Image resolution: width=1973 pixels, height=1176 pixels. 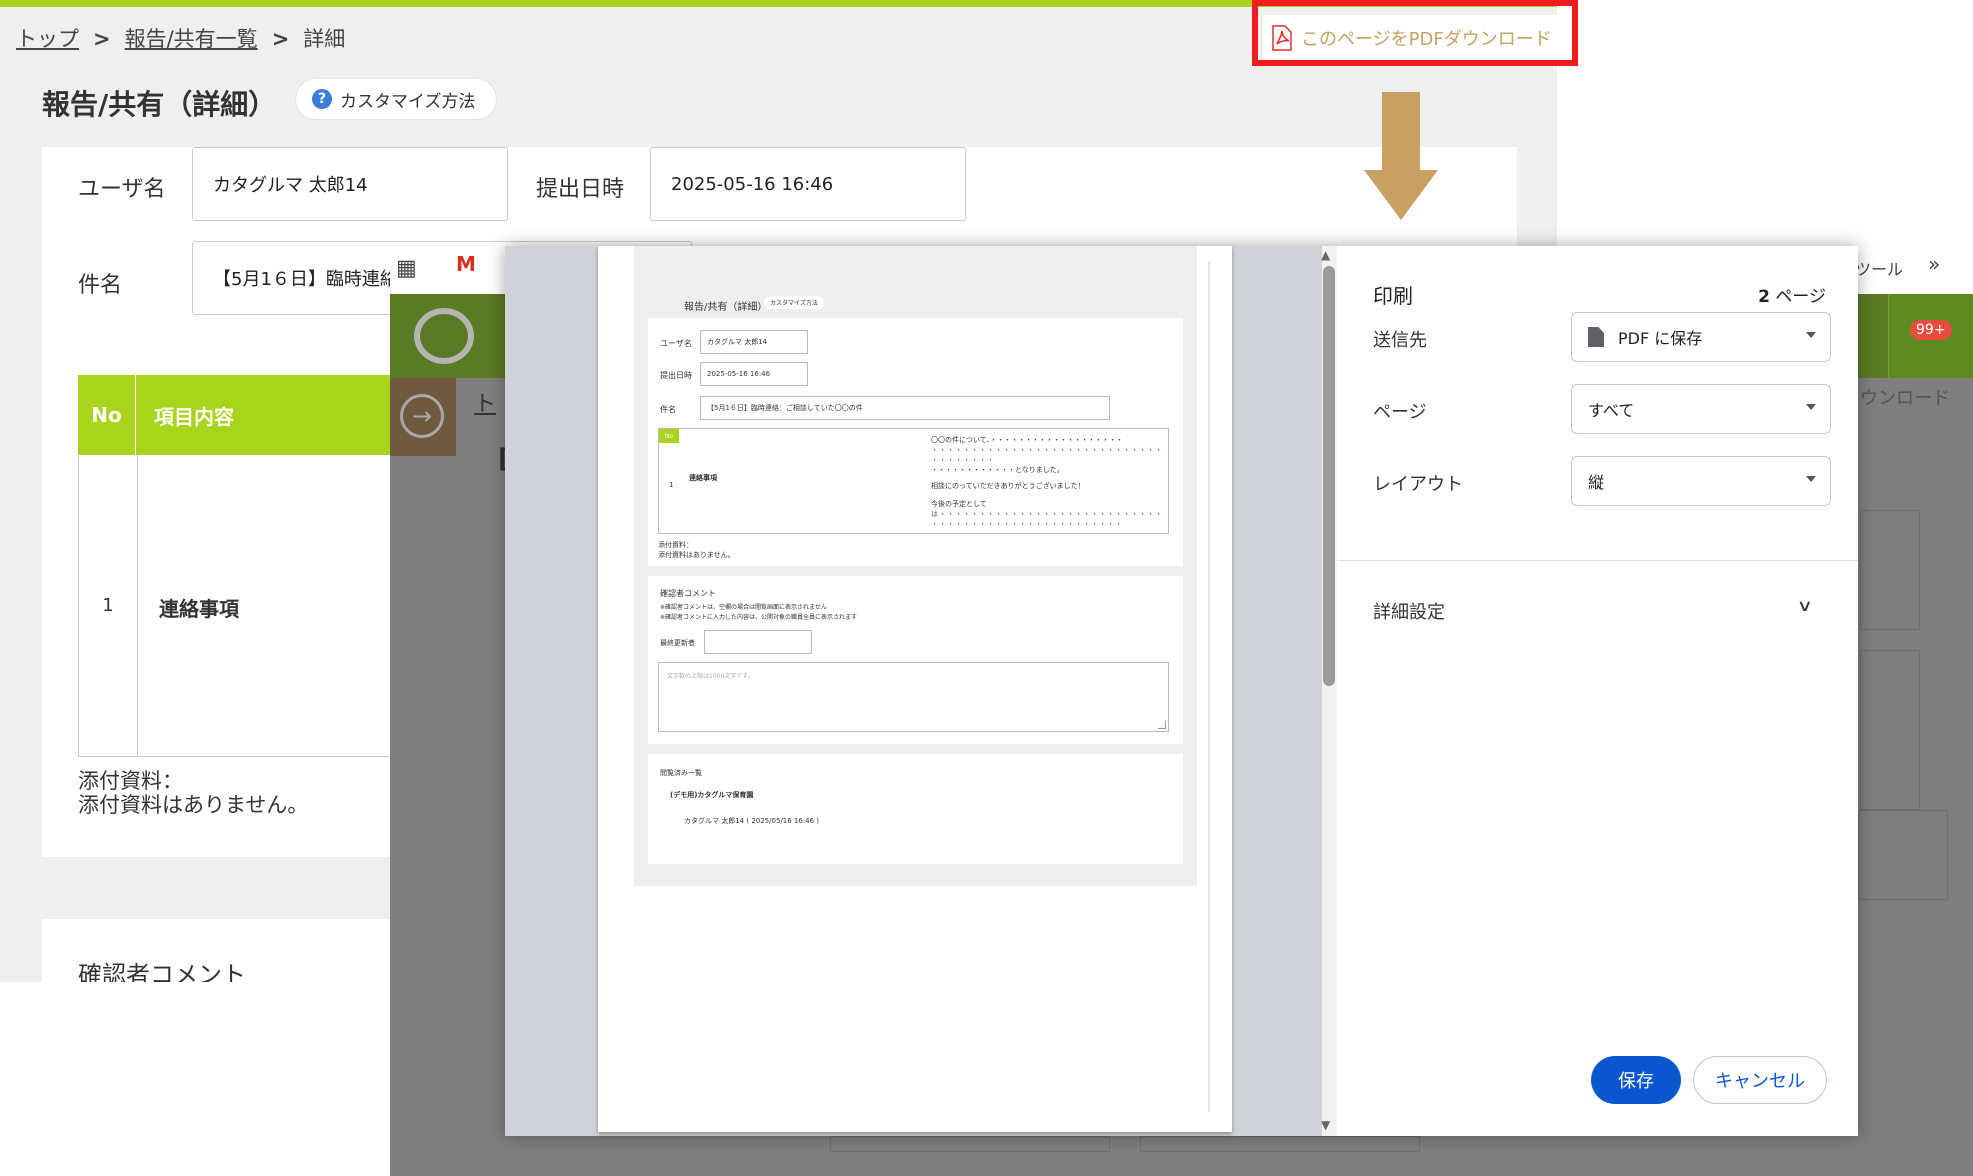 What do you see at coordinates (130, 781) in the screenshot?
I see `attachments-label: 添付資料：` at bounding box center [130, 781].